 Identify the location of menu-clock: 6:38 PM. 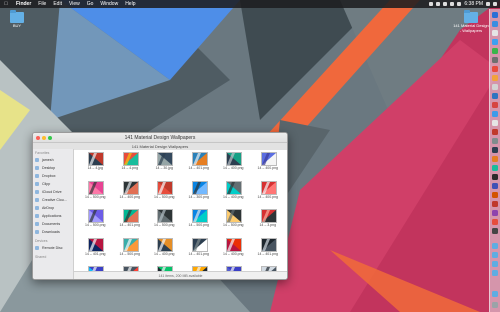
(473, 4).